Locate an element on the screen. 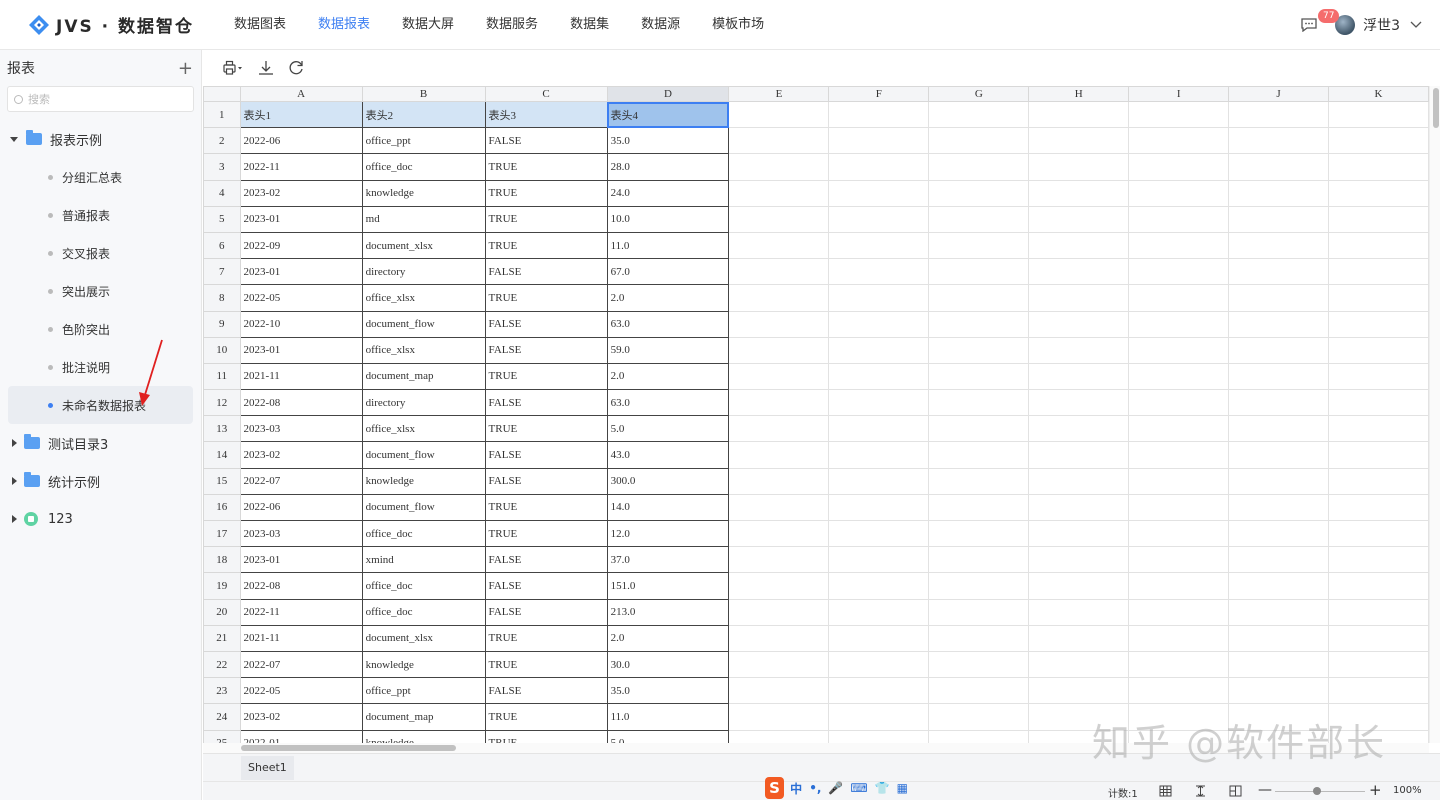  sheet-cell: 2023-02 is located at coordinates (301, 455).